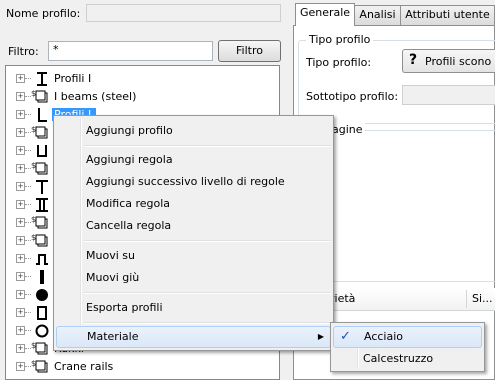 This screenshot has height=380, width=495. Describe the element at coordinates (193, 131) in the screenshot. I see `menu-item-aggiungi-profilo: Aggiungi profilo` at that location.